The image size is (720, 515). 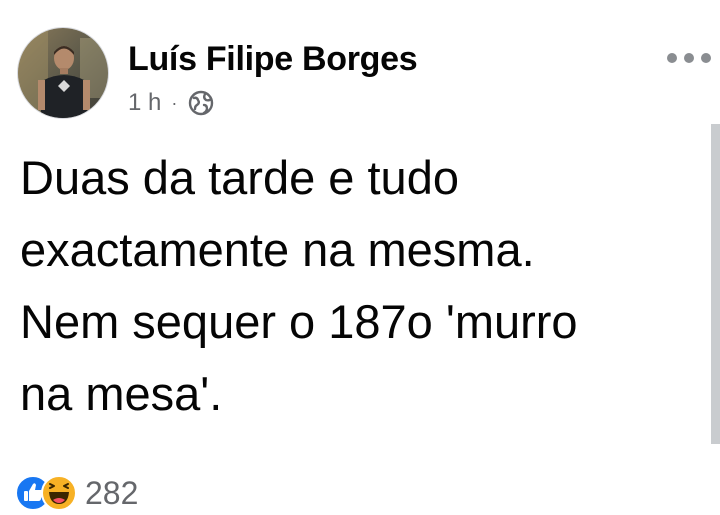 I want to click on reaction-count: 282, so click(x=112, y=492).